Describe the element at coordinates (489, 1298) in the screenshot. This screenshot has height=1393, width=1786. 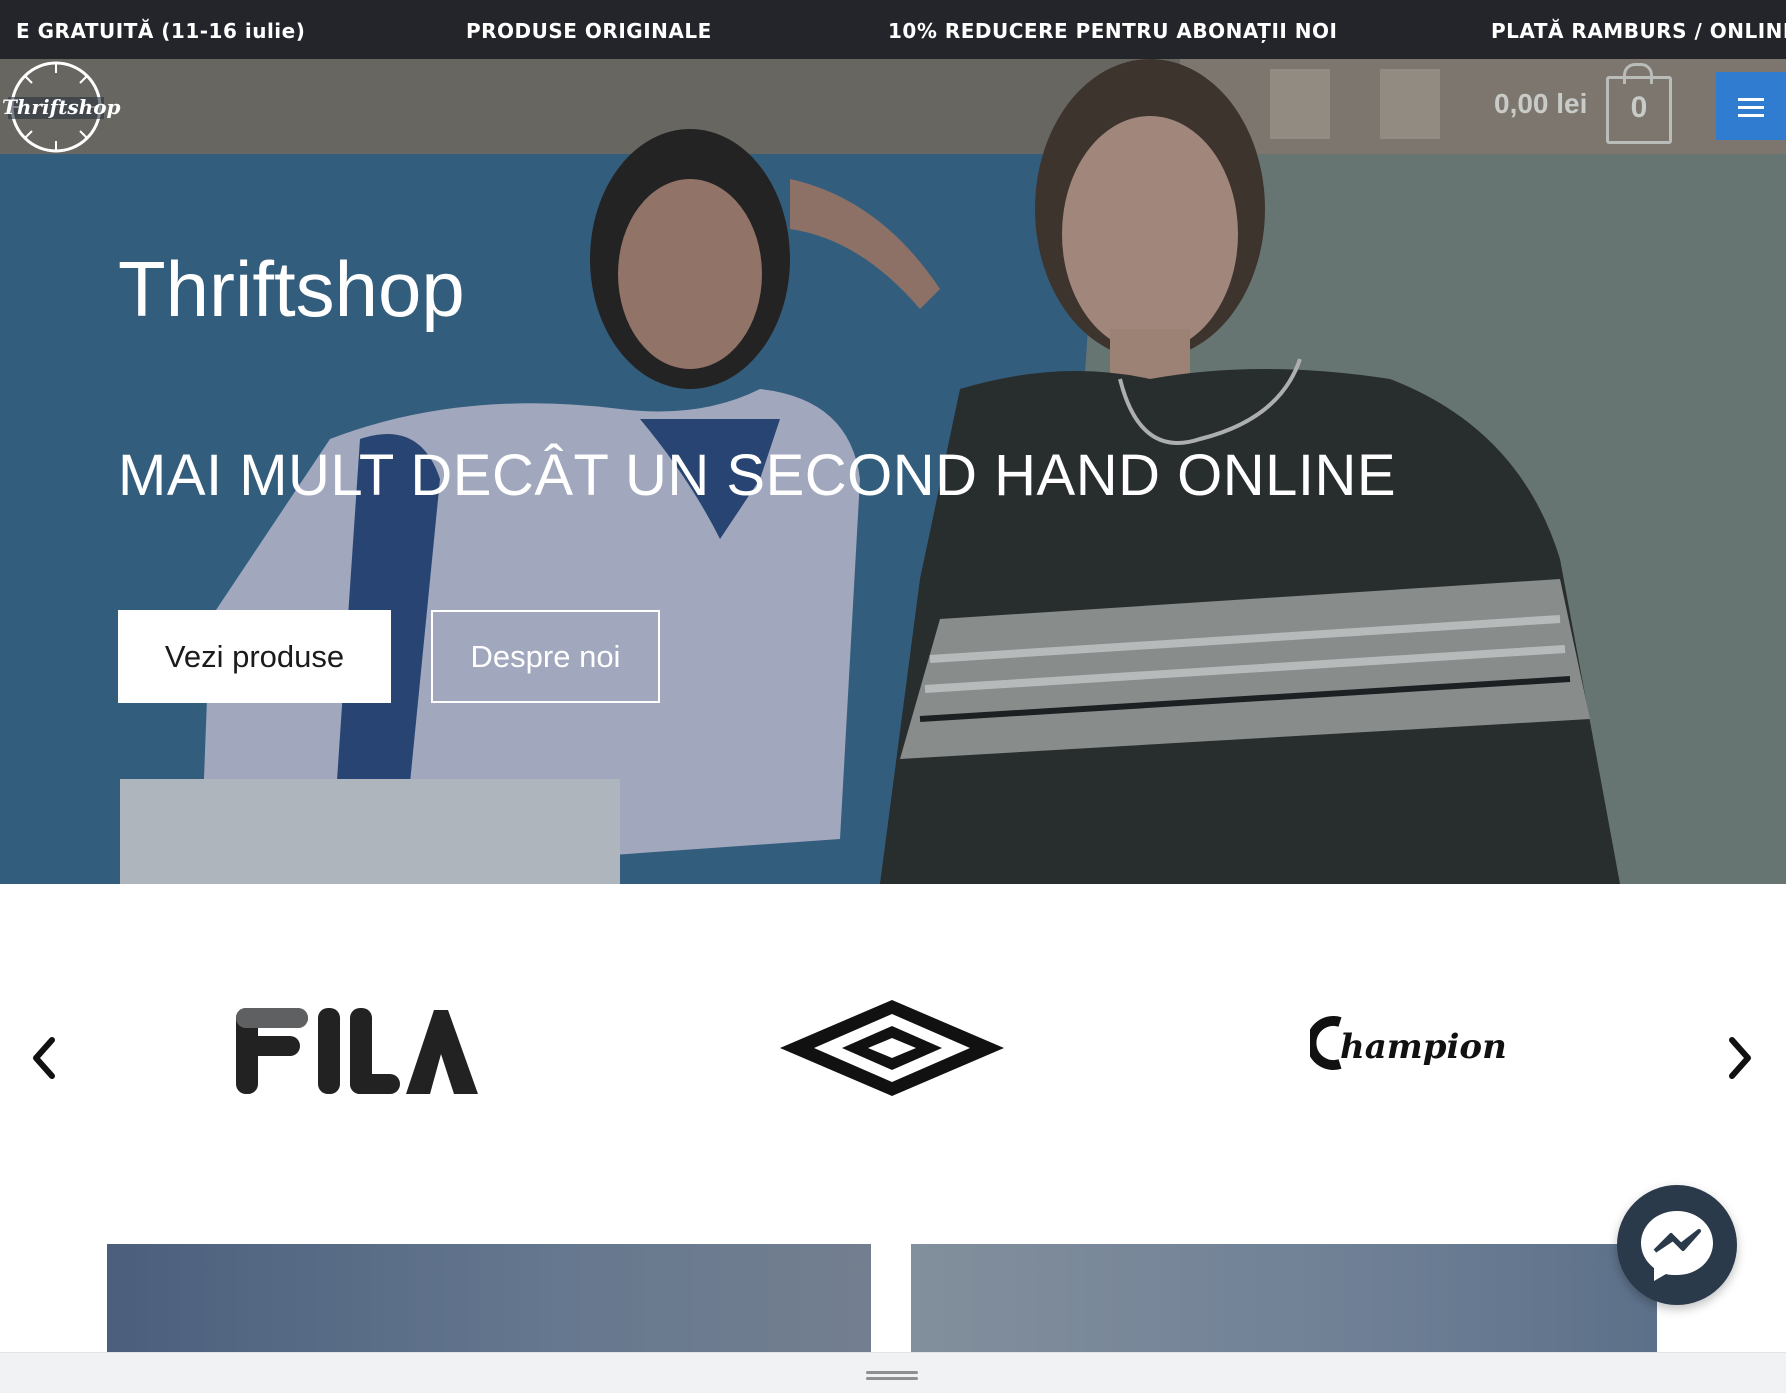
I see `category-banner-left` at that location.